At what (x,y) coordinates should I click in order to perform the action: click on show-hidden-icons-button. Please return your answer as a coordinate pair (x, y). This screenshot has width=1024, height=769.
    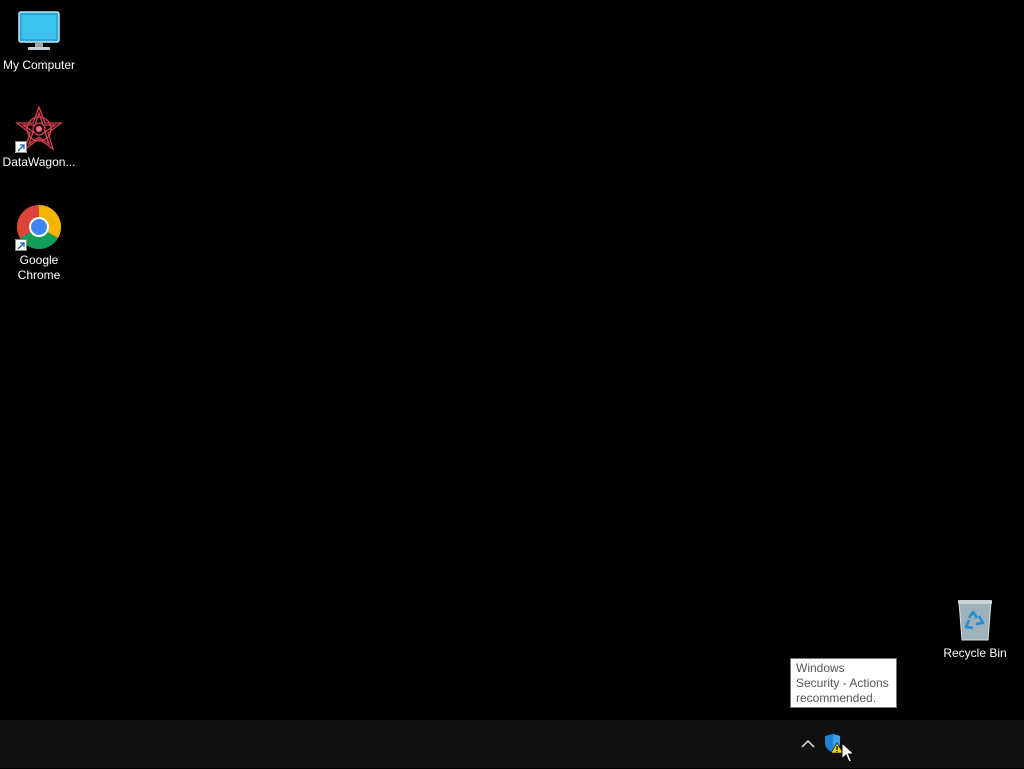
    Looking at the image, I should click on (808, 744).